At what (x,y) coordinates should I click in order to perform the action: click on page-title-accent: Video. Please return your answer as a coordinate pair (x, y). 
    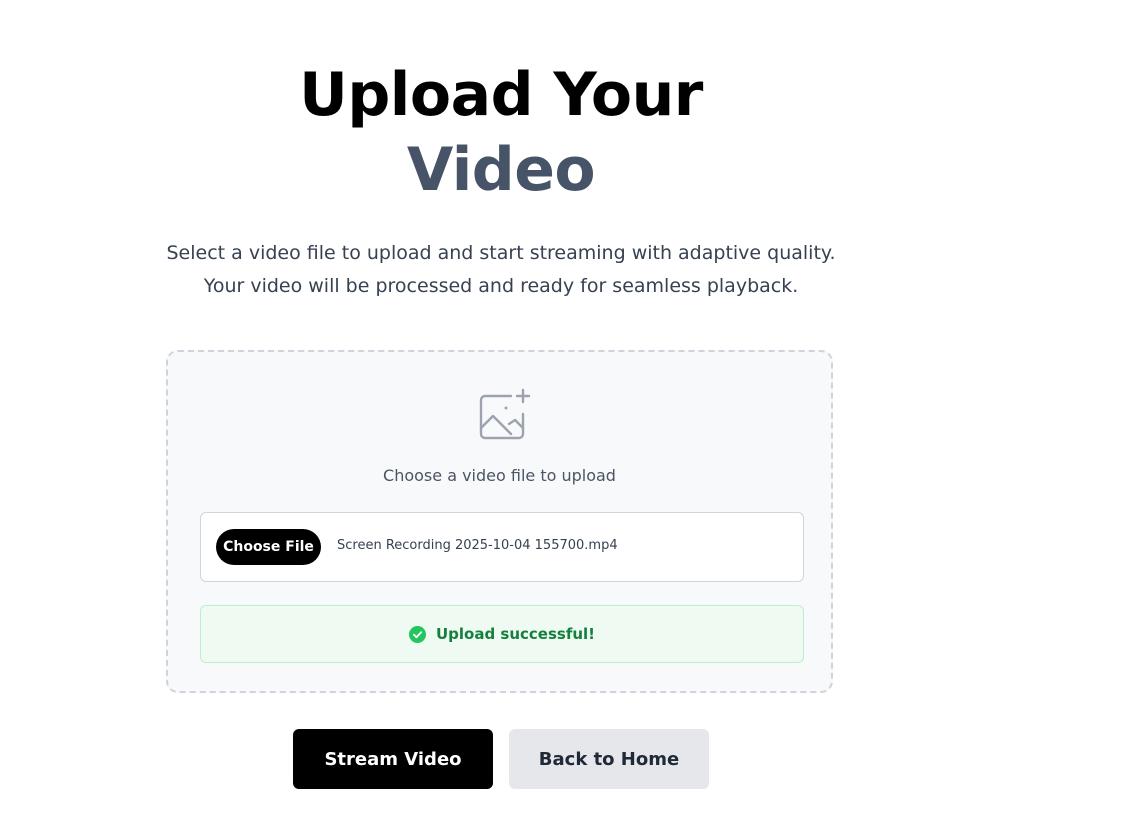
    Looking at the image, I should click on (501, 170).